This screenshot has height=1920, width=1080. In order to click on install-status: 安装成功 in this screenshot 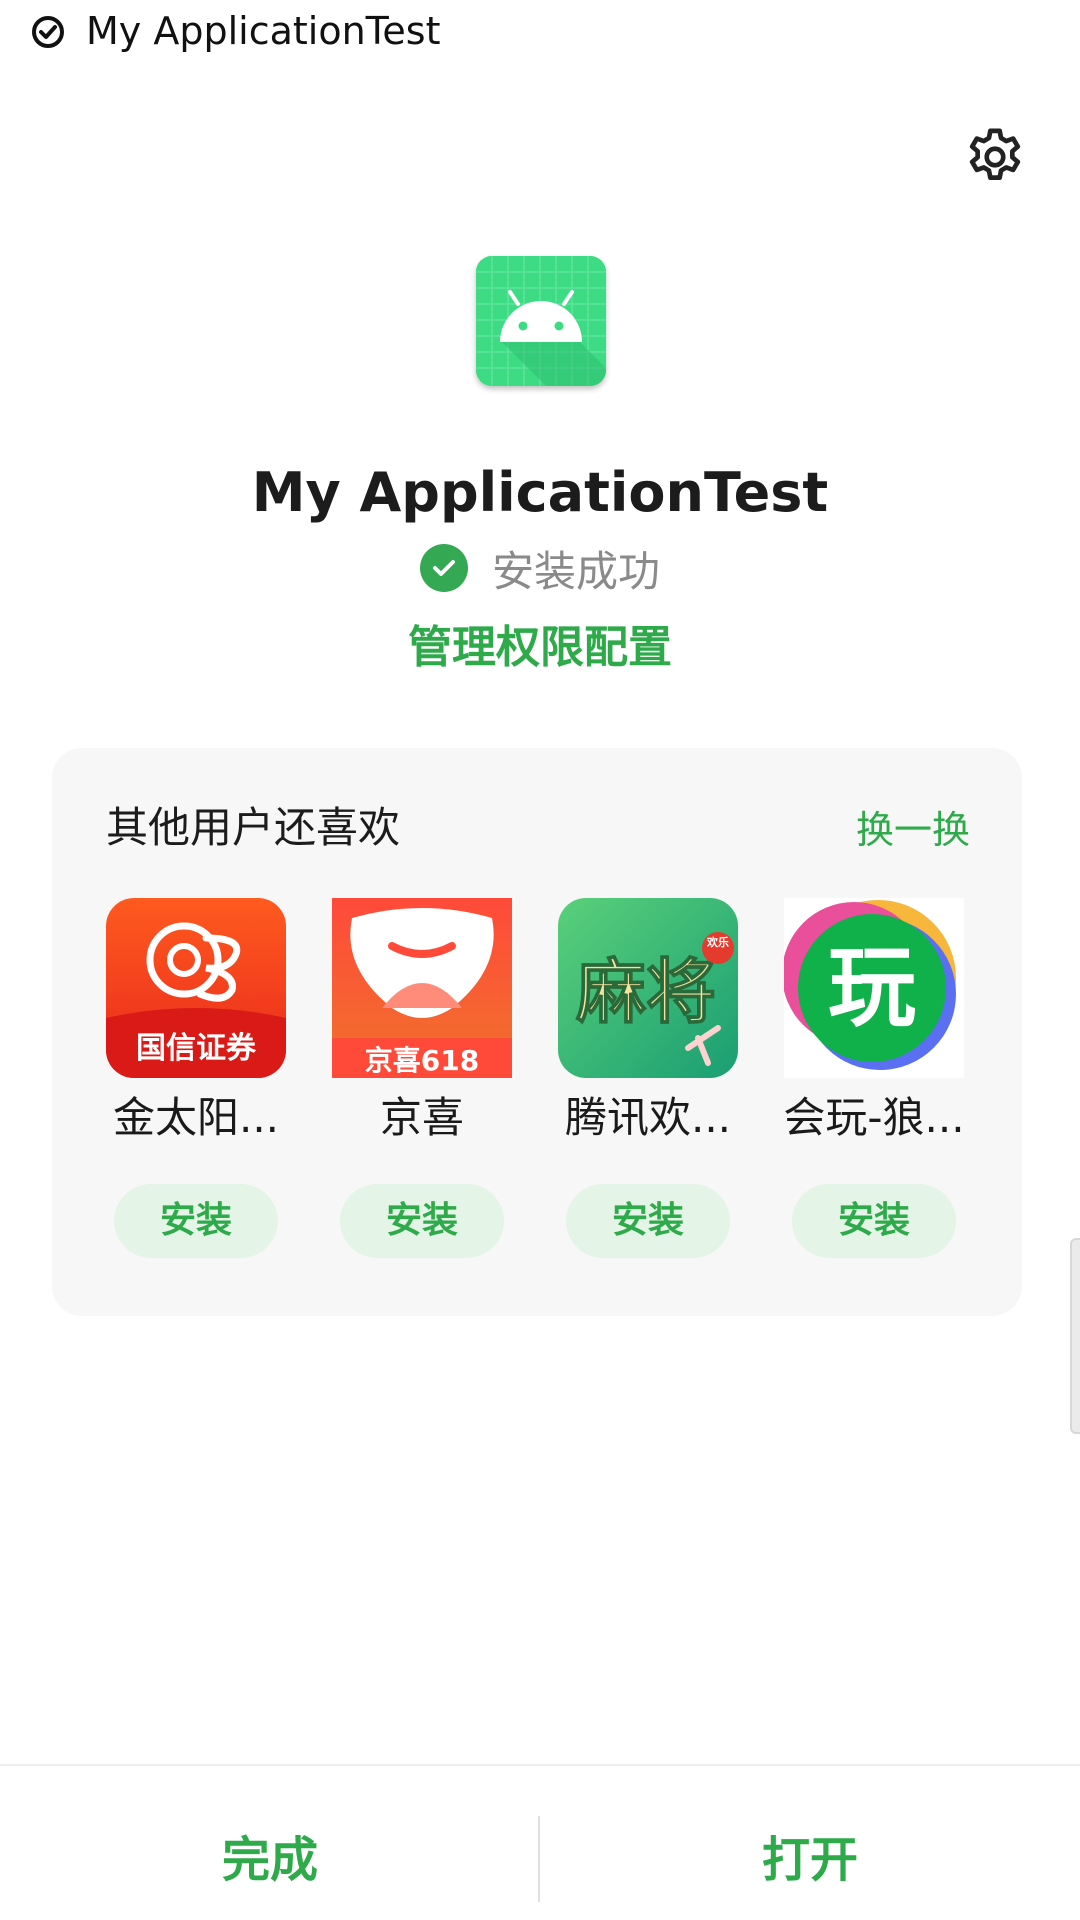, I will do `click(540, 568)`.